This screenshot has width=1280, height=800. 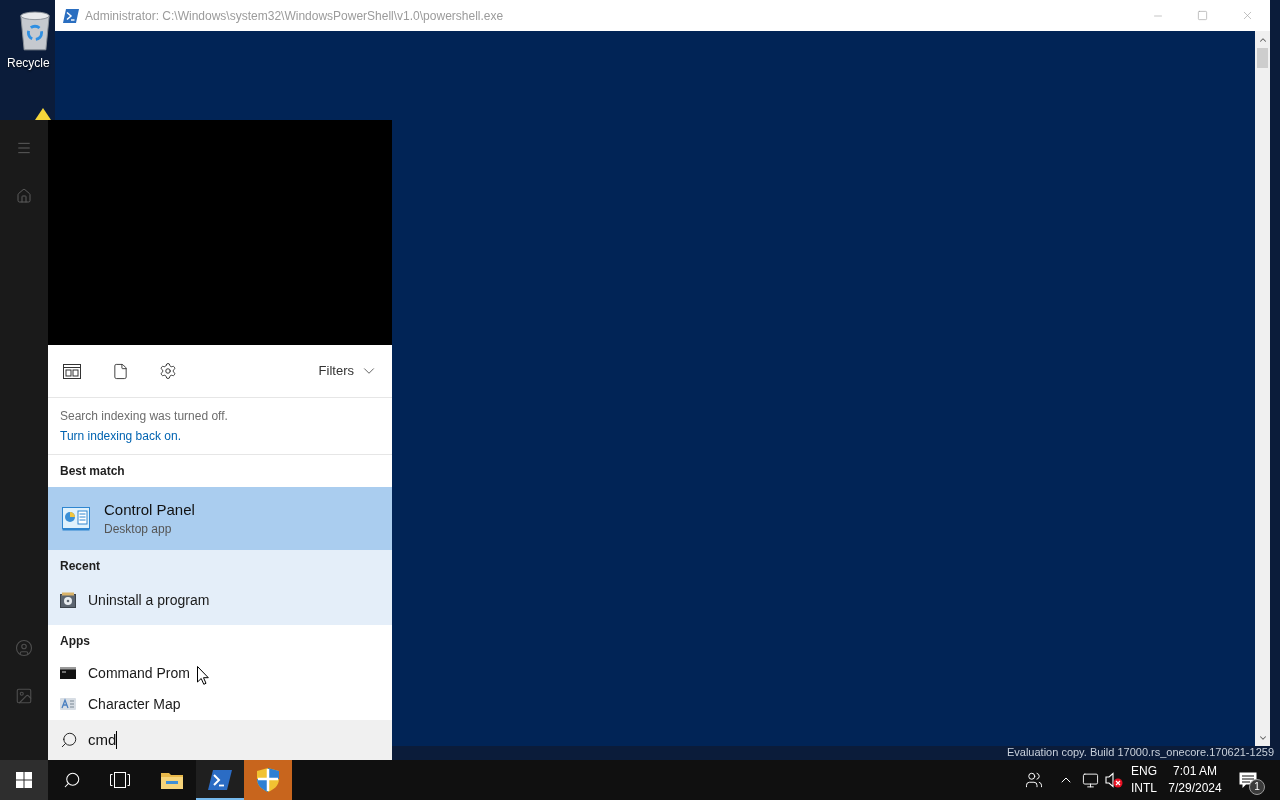 I want to click on maximize-icon, so click(x=1202, y=15).